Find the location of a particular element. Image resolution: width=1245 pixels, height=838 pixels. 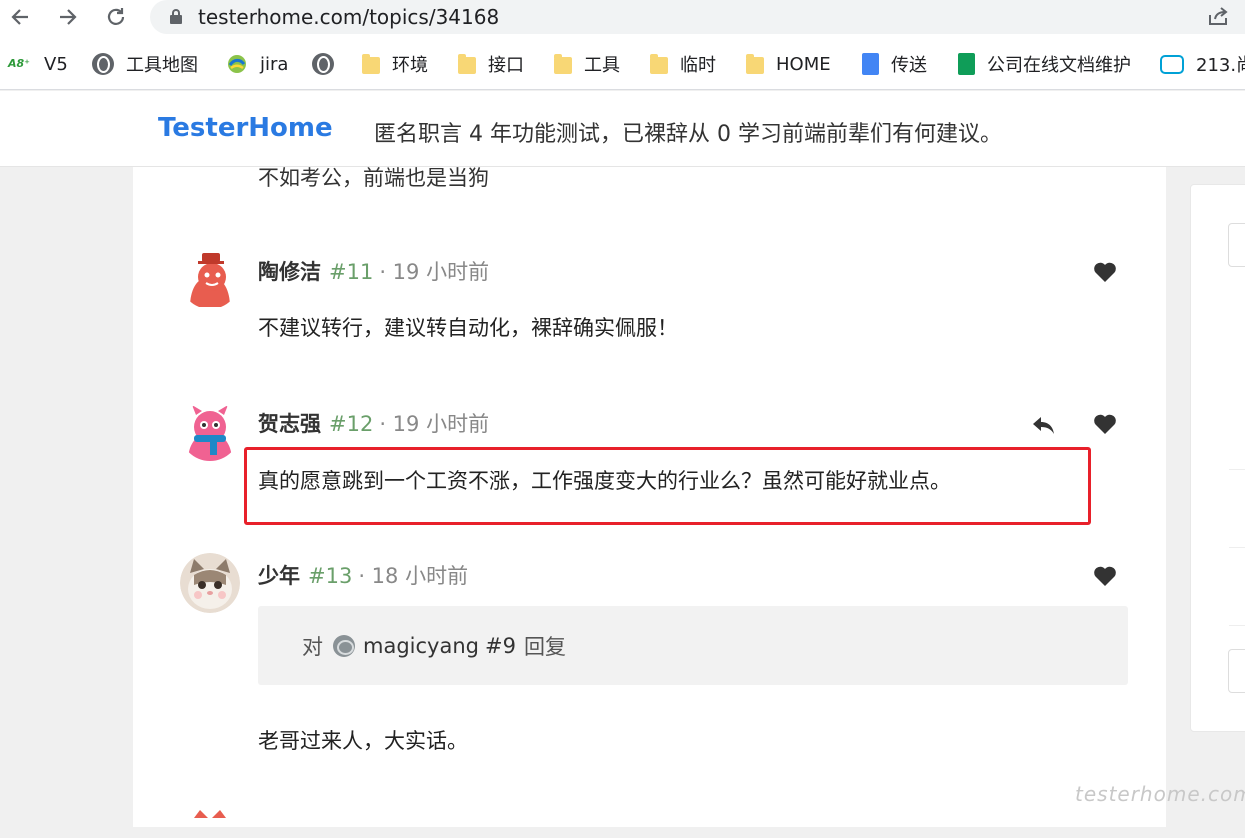

comment-meta: 贺志强 #12 · 19 小时前 is located at coordinates (373, 423).